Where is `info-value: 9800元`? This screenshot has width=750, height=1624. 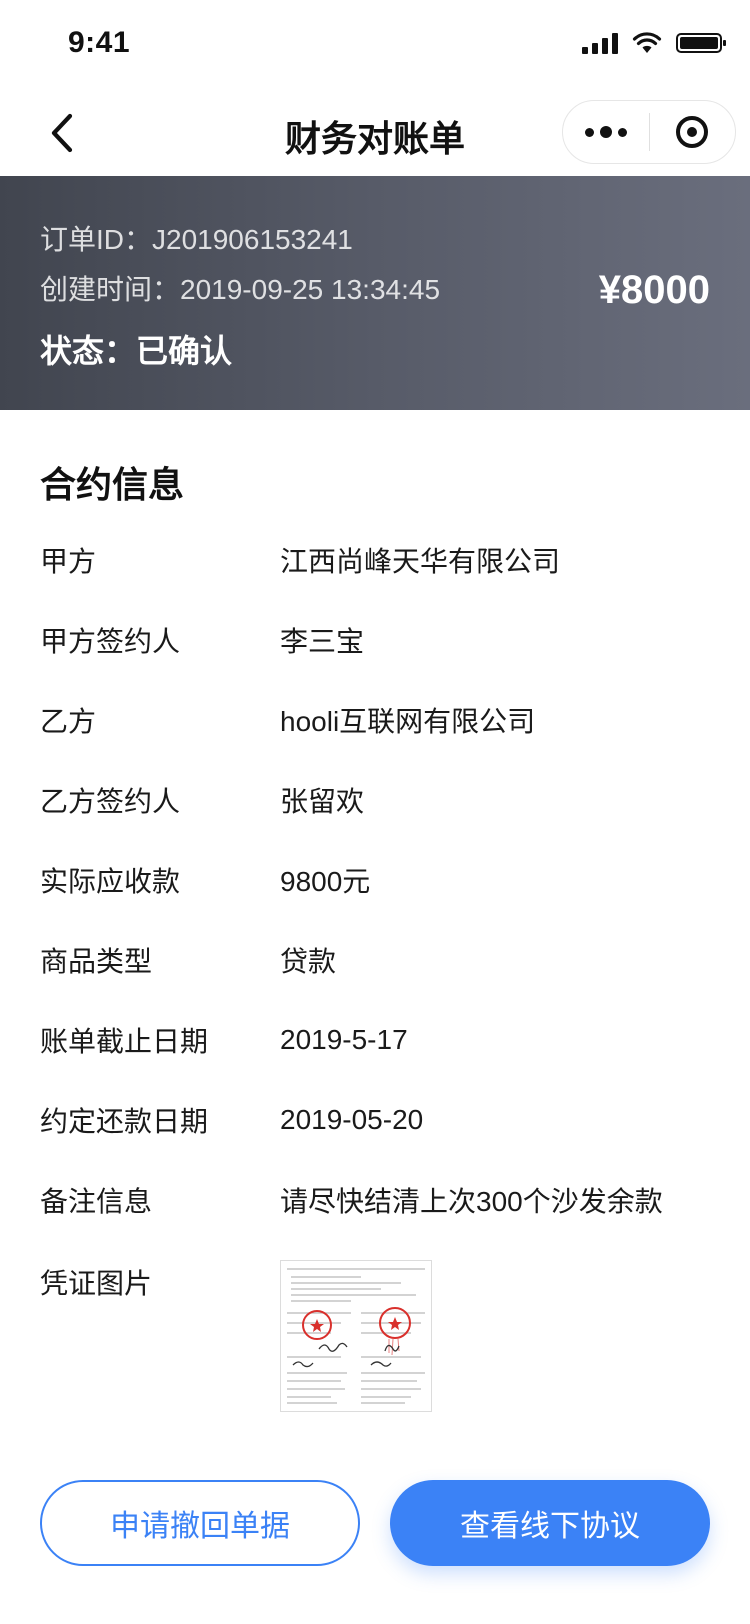 info-value: 9800元 is located at coordinates (325, 881).